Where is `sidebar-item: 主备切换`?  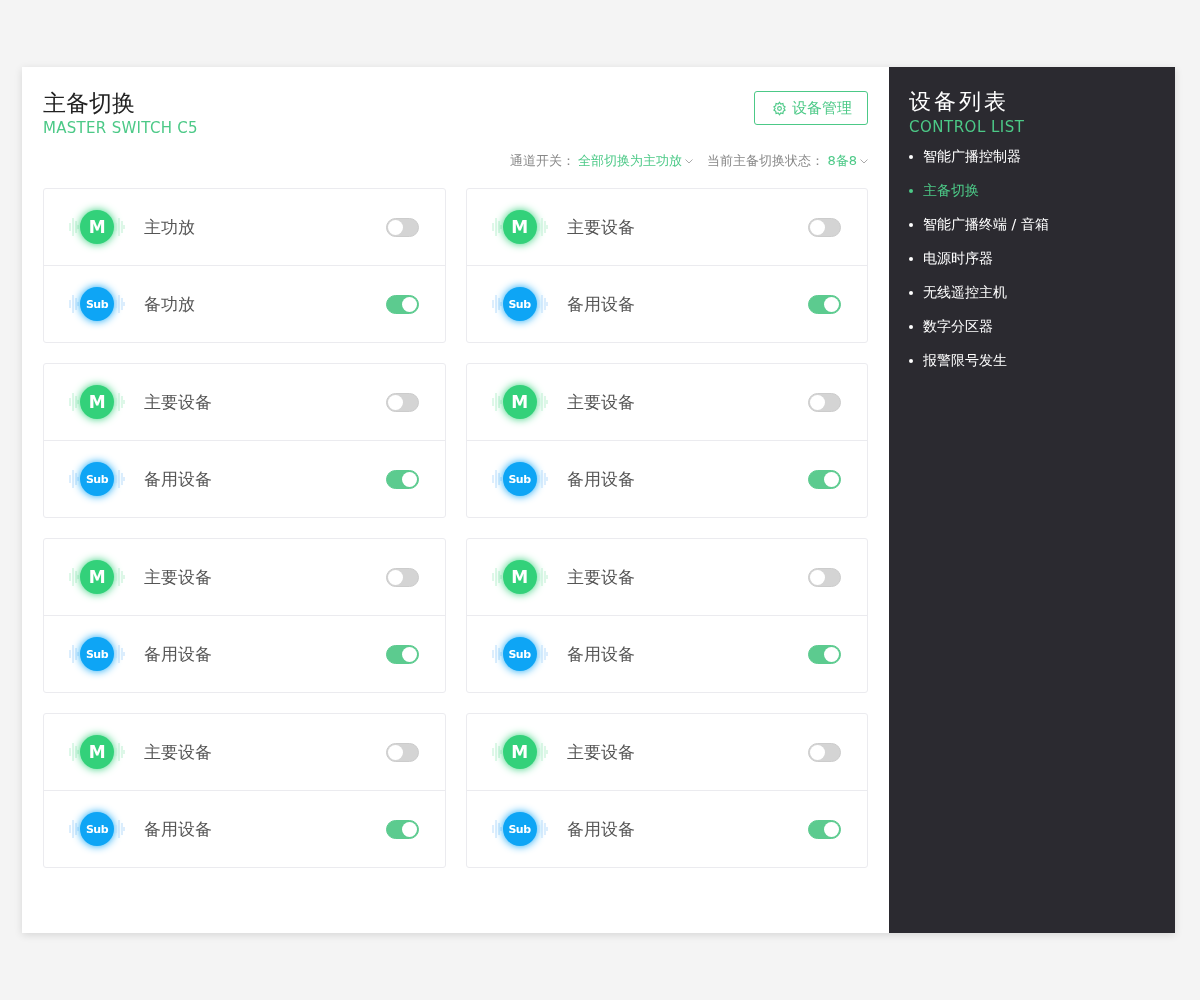 sidebar-item: 主备切换 is located at coordinates (951, 190).